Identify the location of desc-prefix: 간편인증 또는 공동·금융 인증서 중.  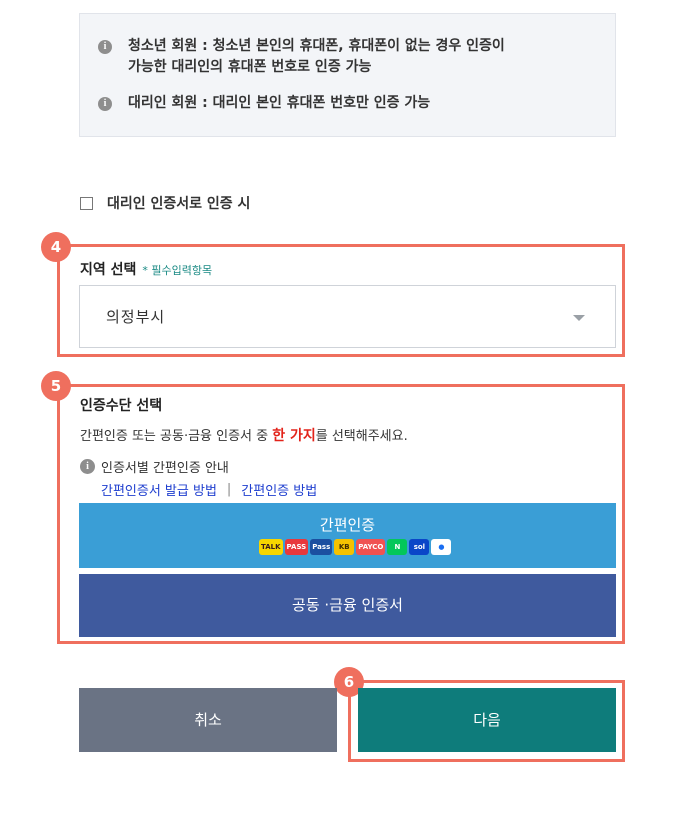
(176, 436).